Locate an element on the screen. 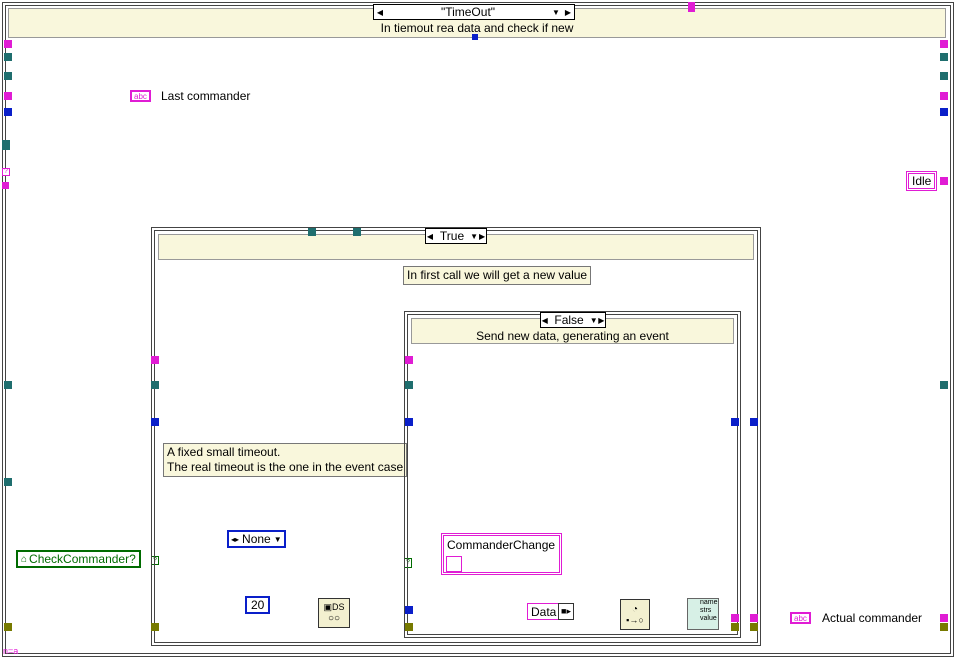  string-shift-register-right is located at coordinates (944, 44).